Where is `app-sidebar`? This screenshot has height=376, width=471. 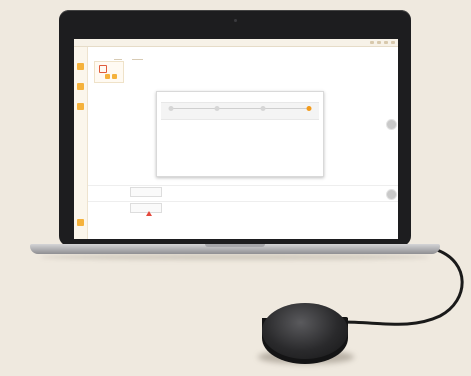
app-sidebar is located at coordinates (81, 143).